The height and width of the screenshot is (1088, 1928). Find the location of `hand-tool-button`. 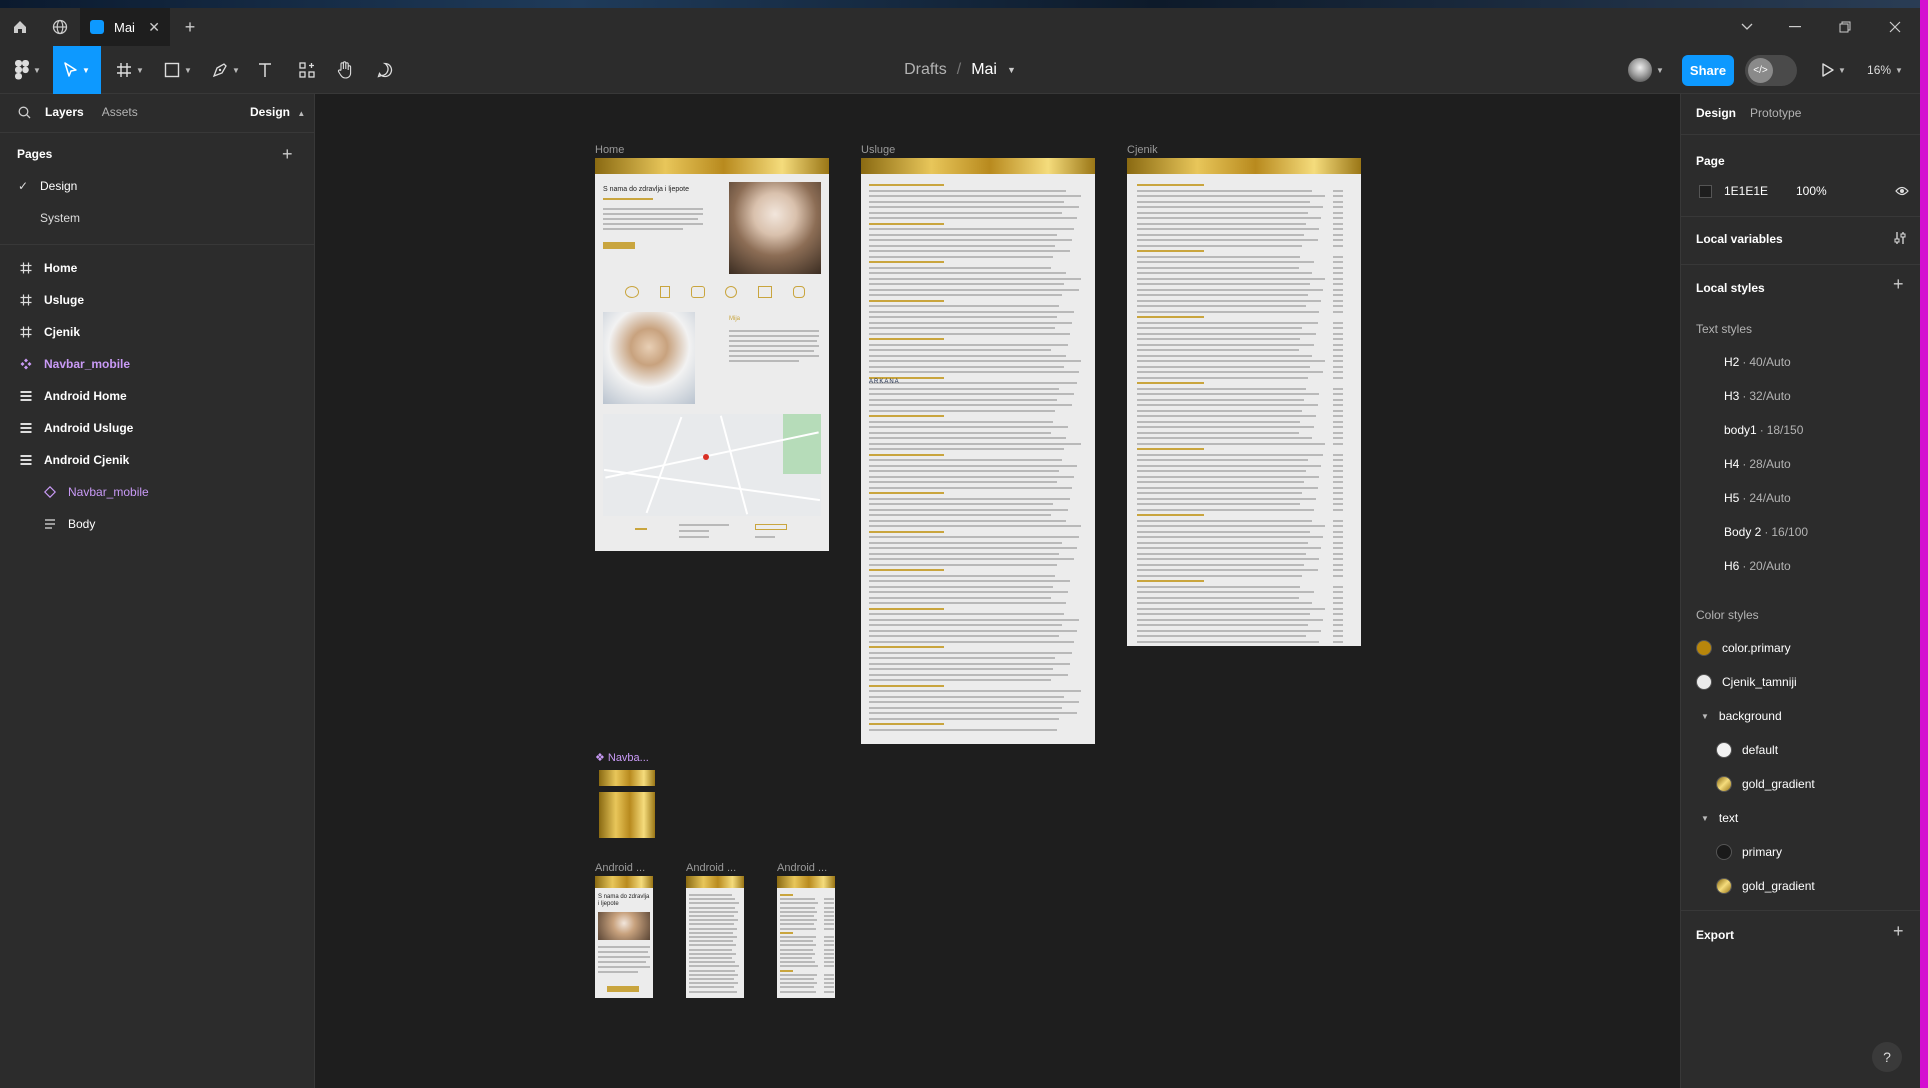

hand-tool-button is located at coordinates (345, 70).